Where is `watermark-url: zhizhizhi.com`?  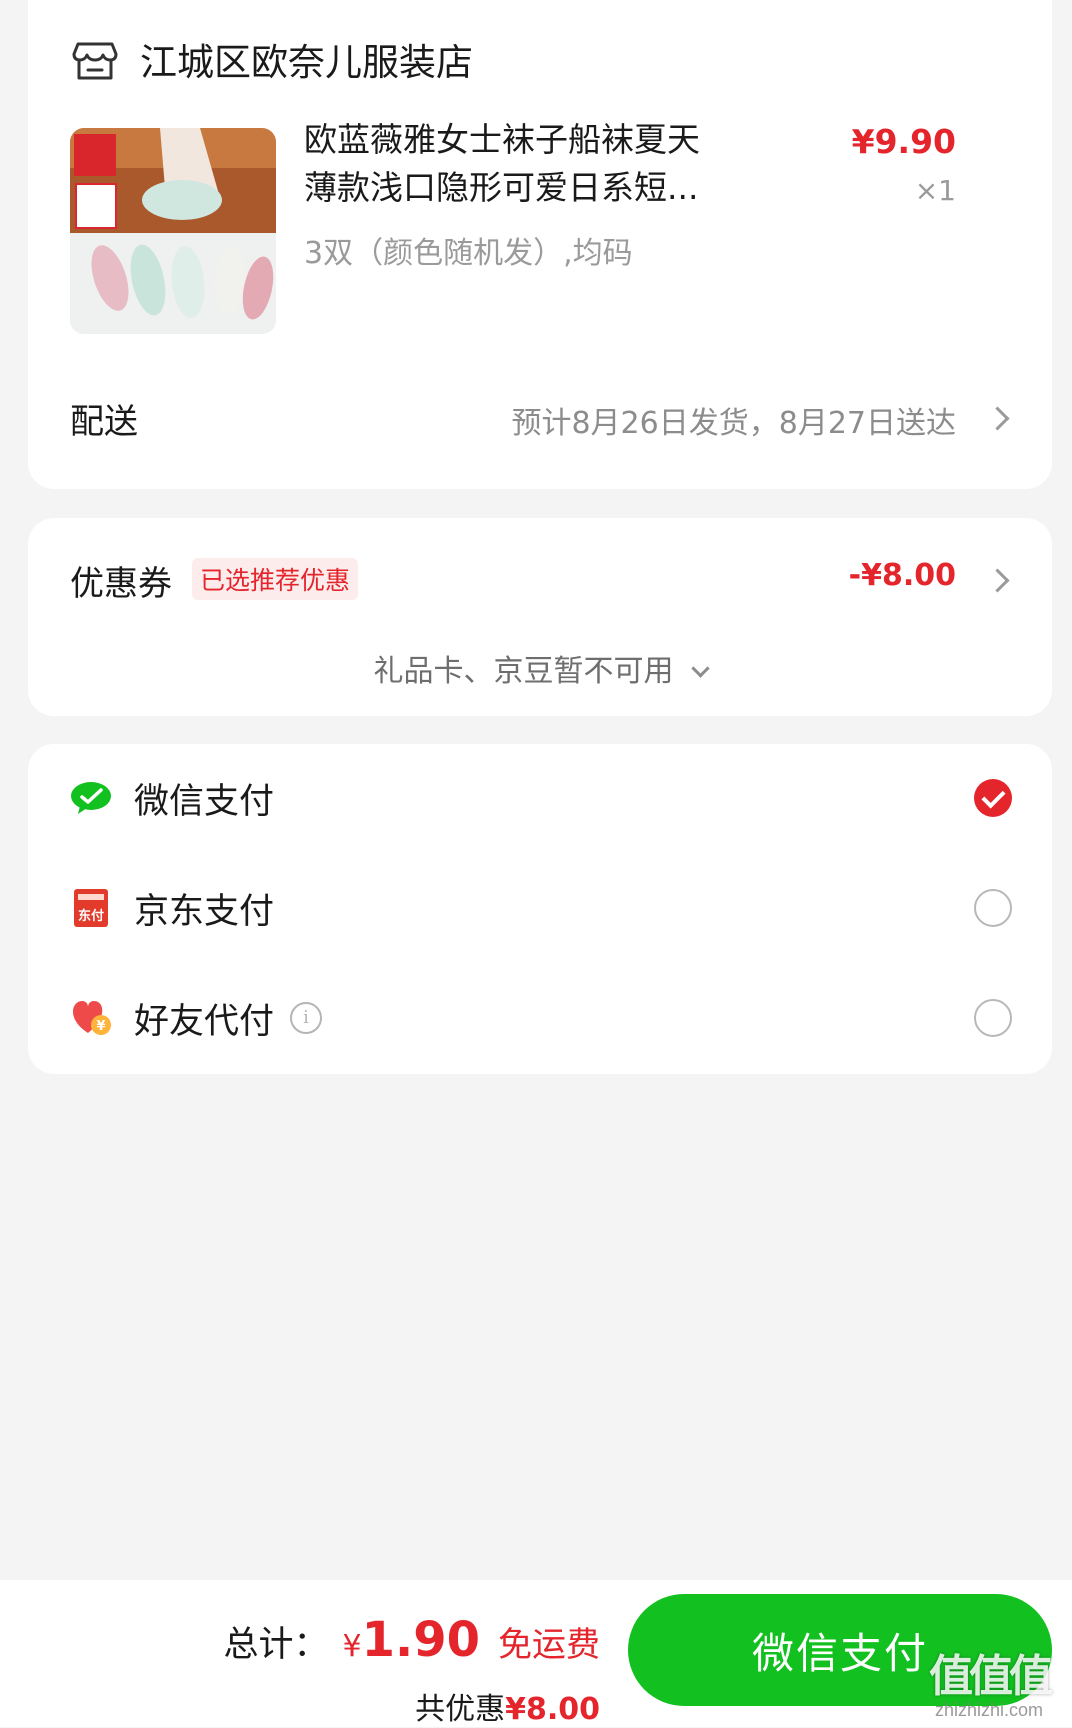
watermark-url: zhizhizhi.com is located at coordinates (989, 1710).